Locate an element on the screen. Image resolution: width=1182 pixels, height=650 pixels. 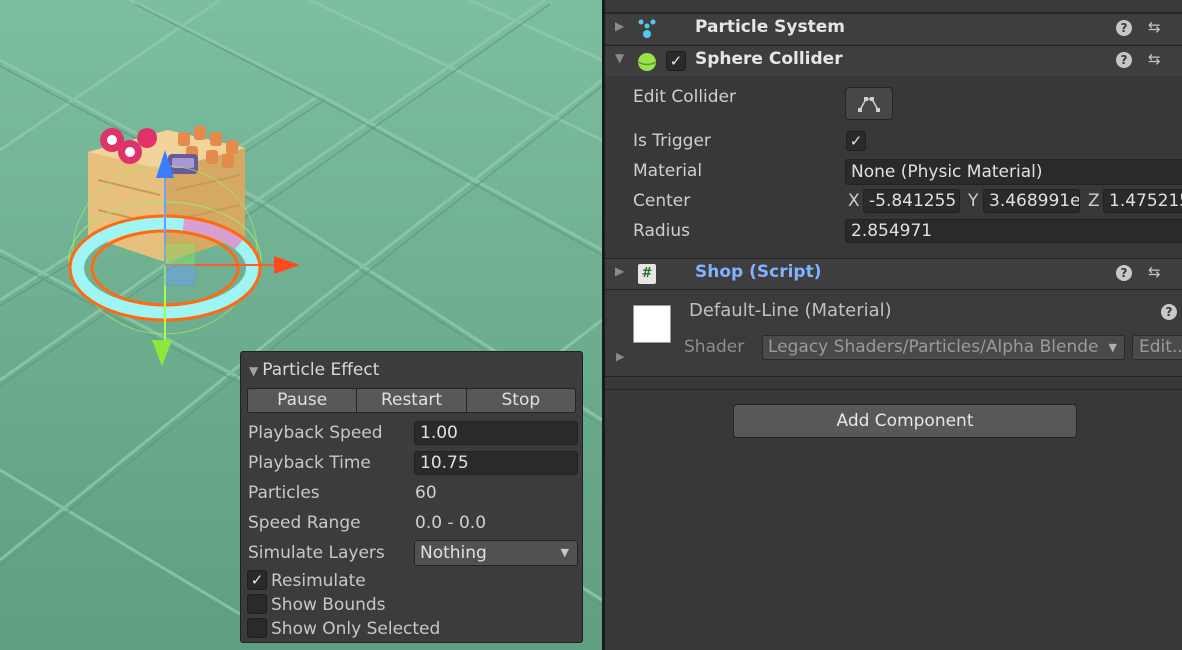
particle-effect-title: Particle Effect is located at coordinates (321, 370).